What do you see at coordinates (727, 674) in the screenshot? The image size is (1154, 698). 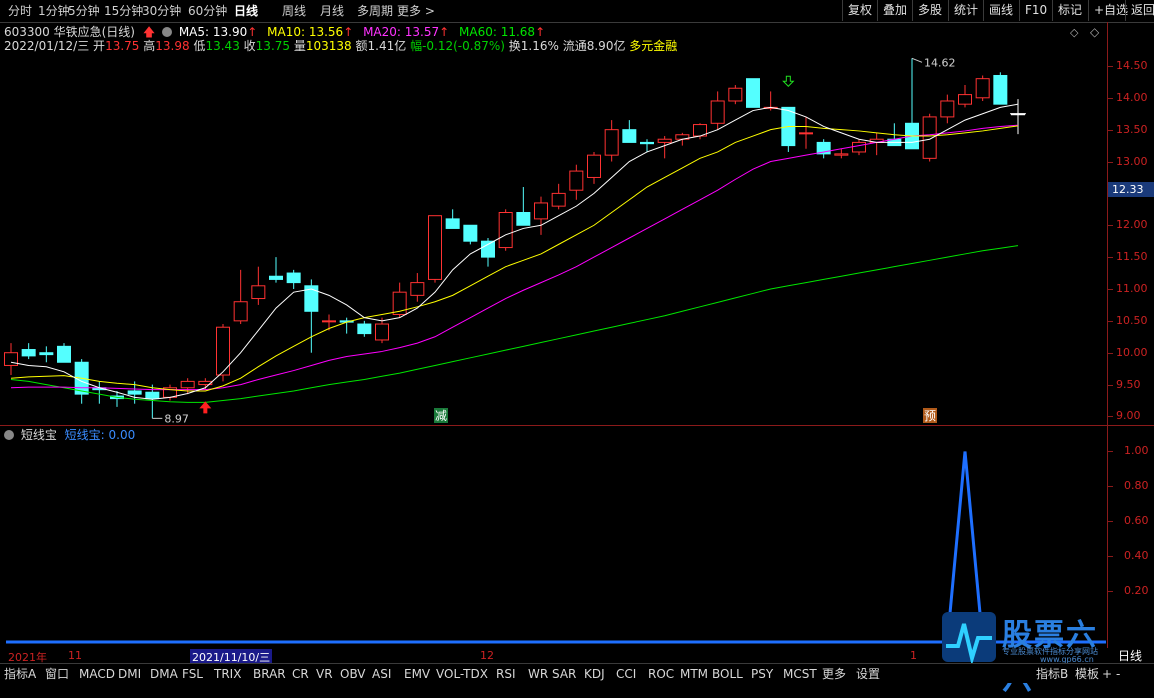 I see `indicator-tab-21: BOLL` at bounding box center [727, 674].